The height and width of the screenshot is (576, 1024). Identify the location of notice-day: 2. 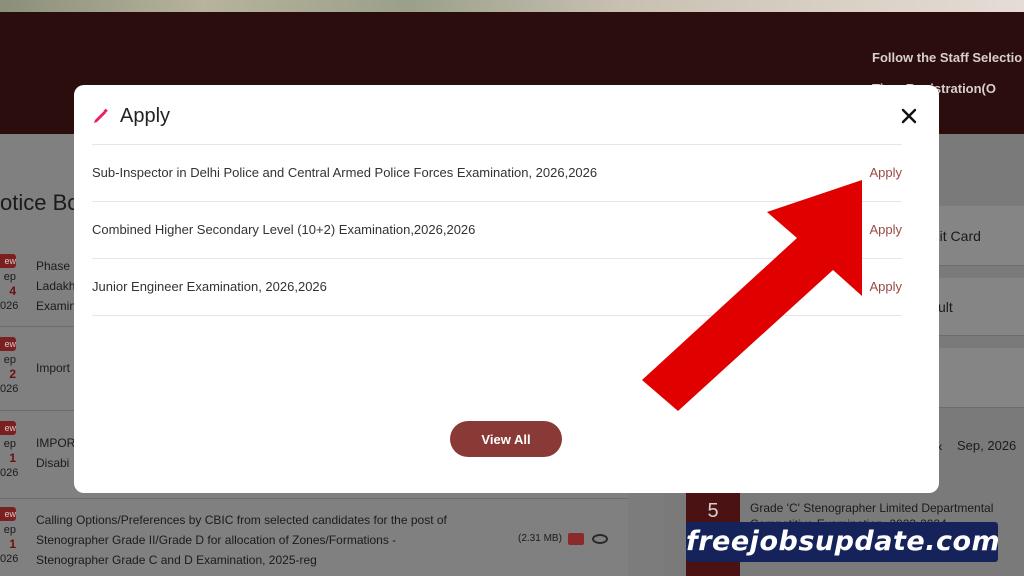
(12, 374).